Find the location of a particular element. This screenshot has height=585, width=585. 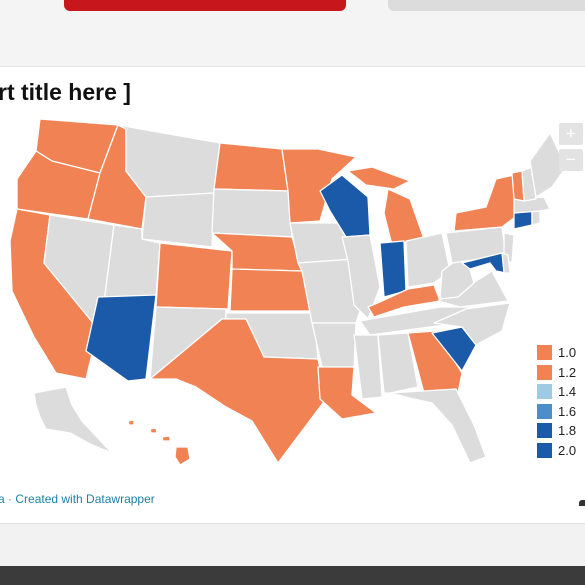

state-co is located at coordinates (194, 276).